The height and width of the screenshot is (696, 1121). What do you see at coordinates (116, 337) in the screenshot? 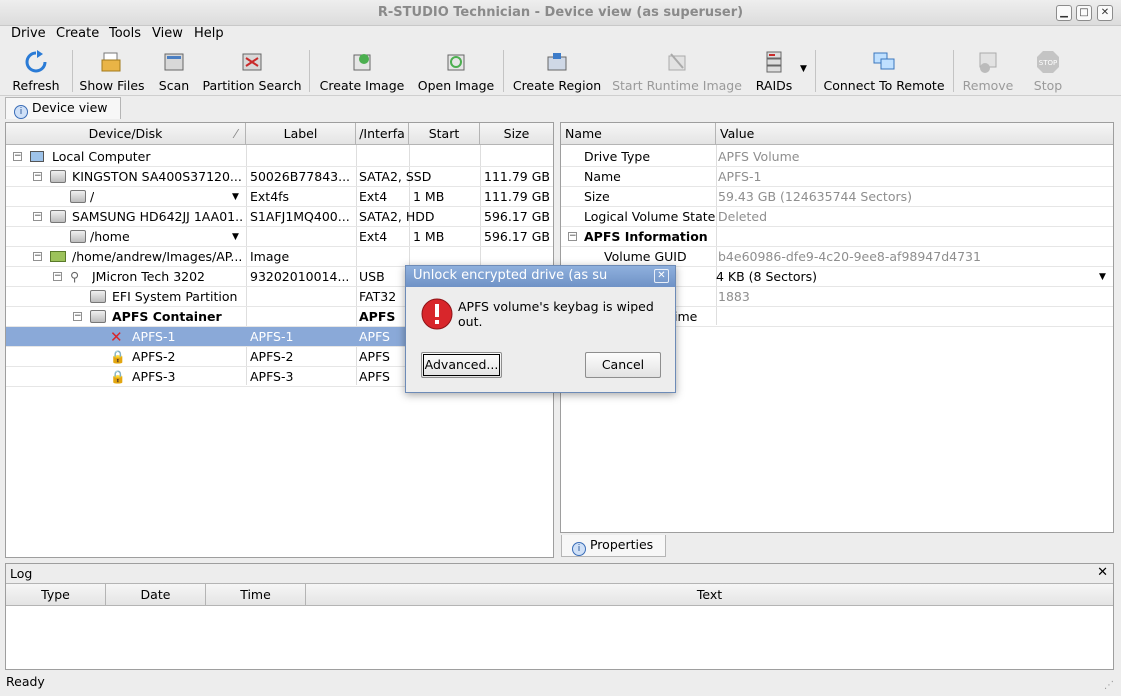
I see `deleted-volume-icon: ✕` at bounding box center [116, 337].